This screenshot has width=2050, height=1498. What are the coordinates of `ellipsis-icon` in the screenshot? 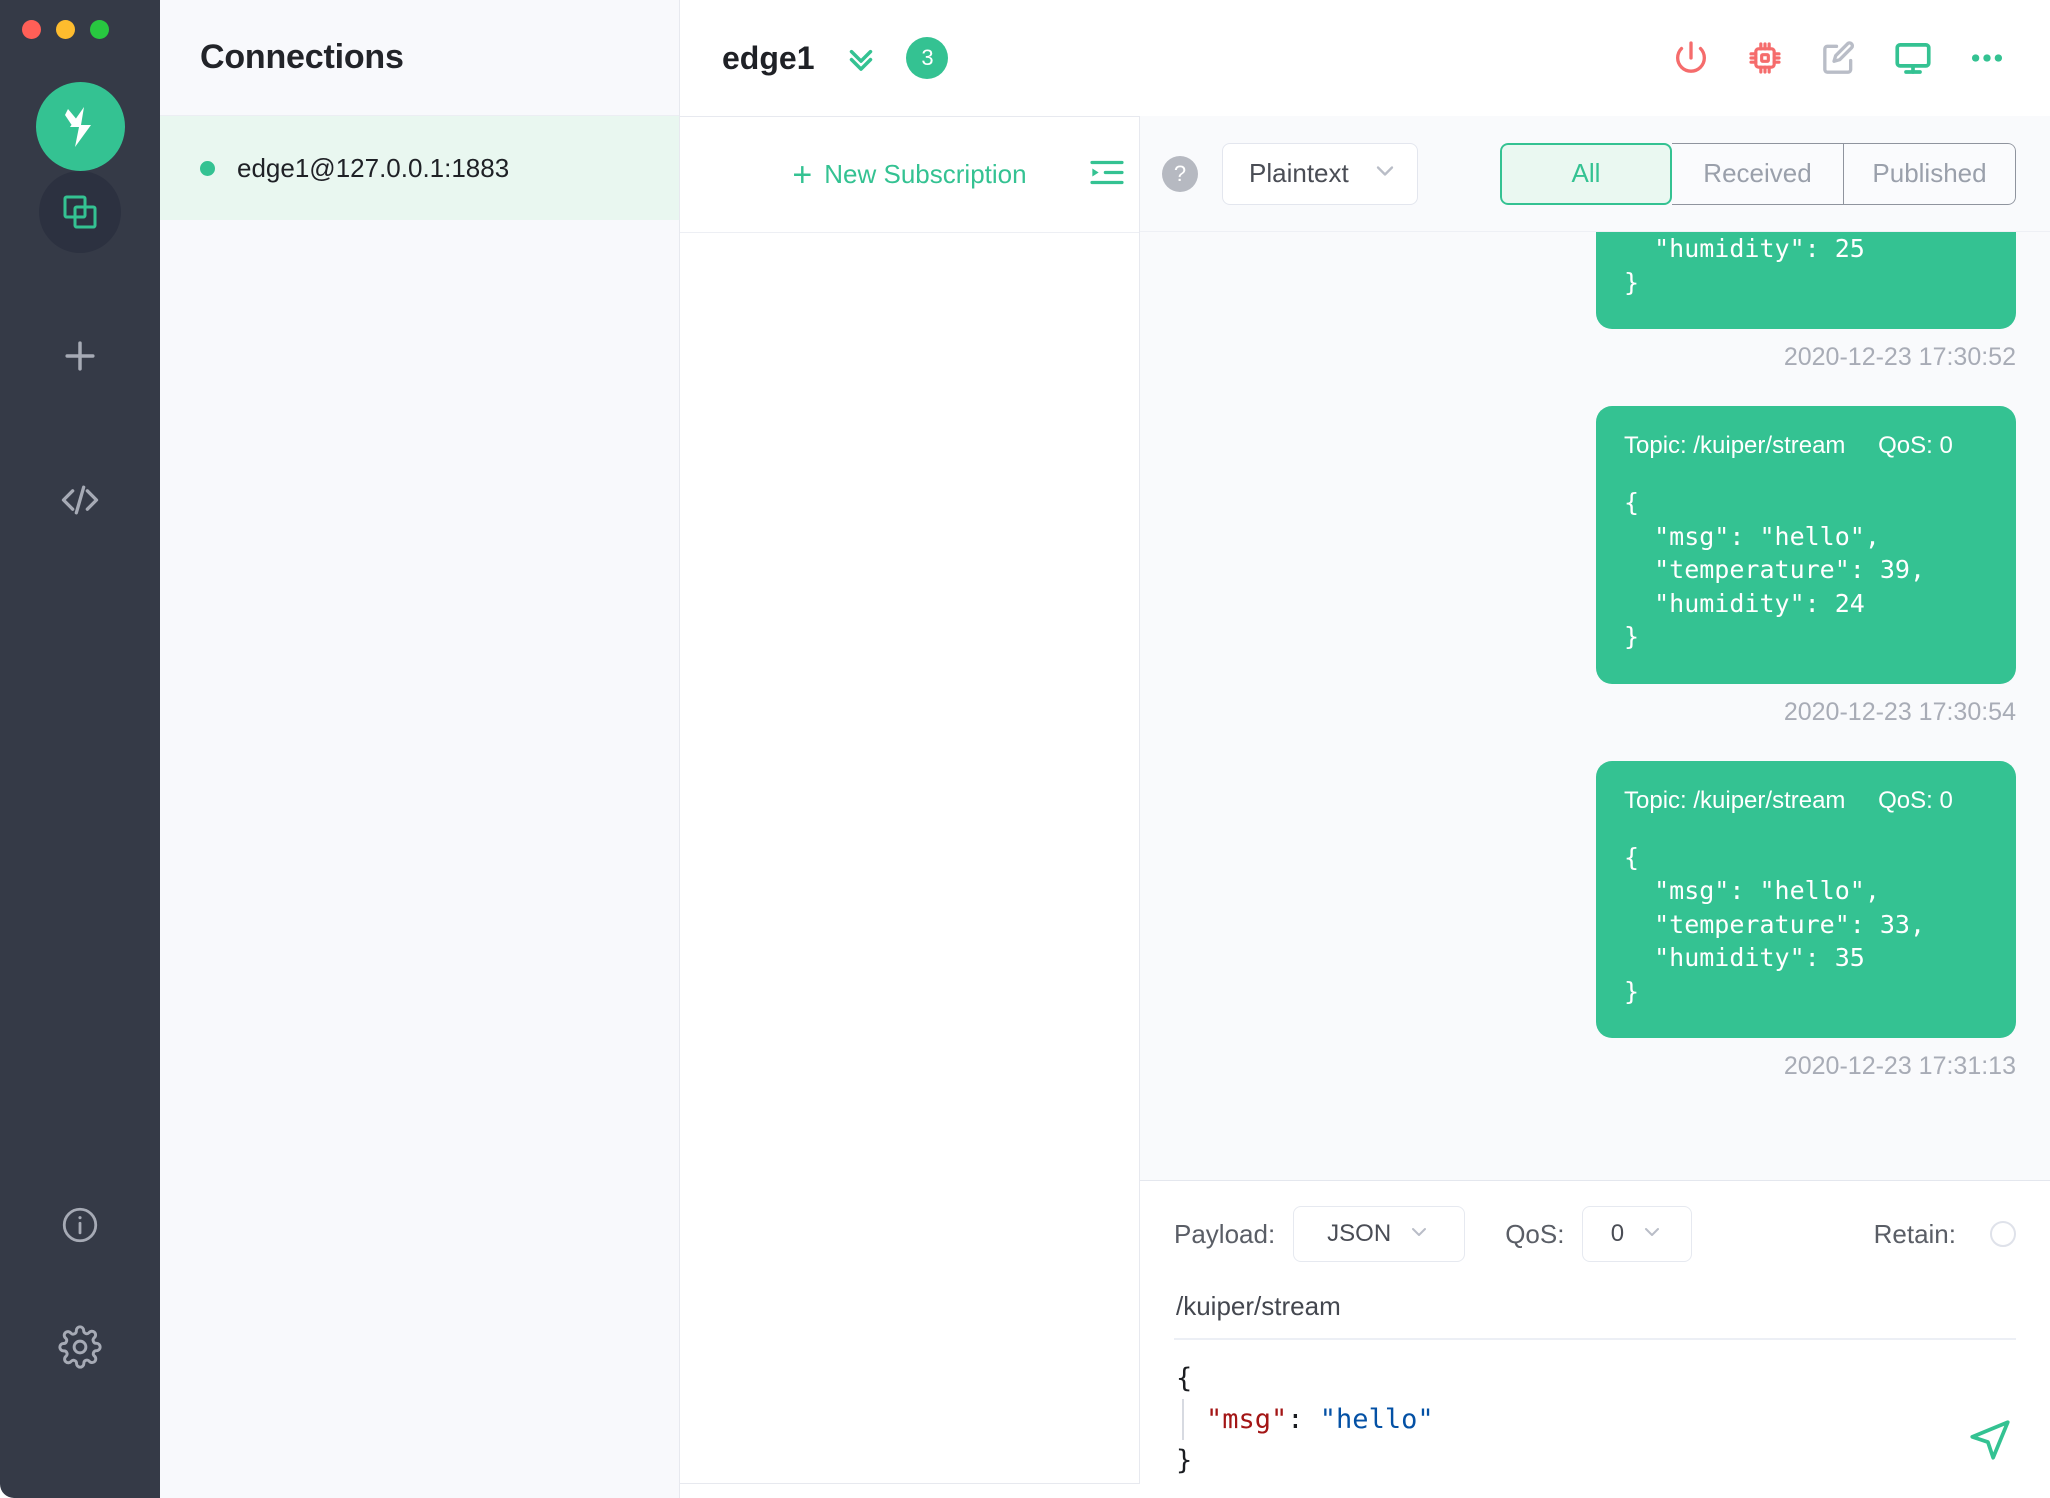 It's located at (1987, 58).